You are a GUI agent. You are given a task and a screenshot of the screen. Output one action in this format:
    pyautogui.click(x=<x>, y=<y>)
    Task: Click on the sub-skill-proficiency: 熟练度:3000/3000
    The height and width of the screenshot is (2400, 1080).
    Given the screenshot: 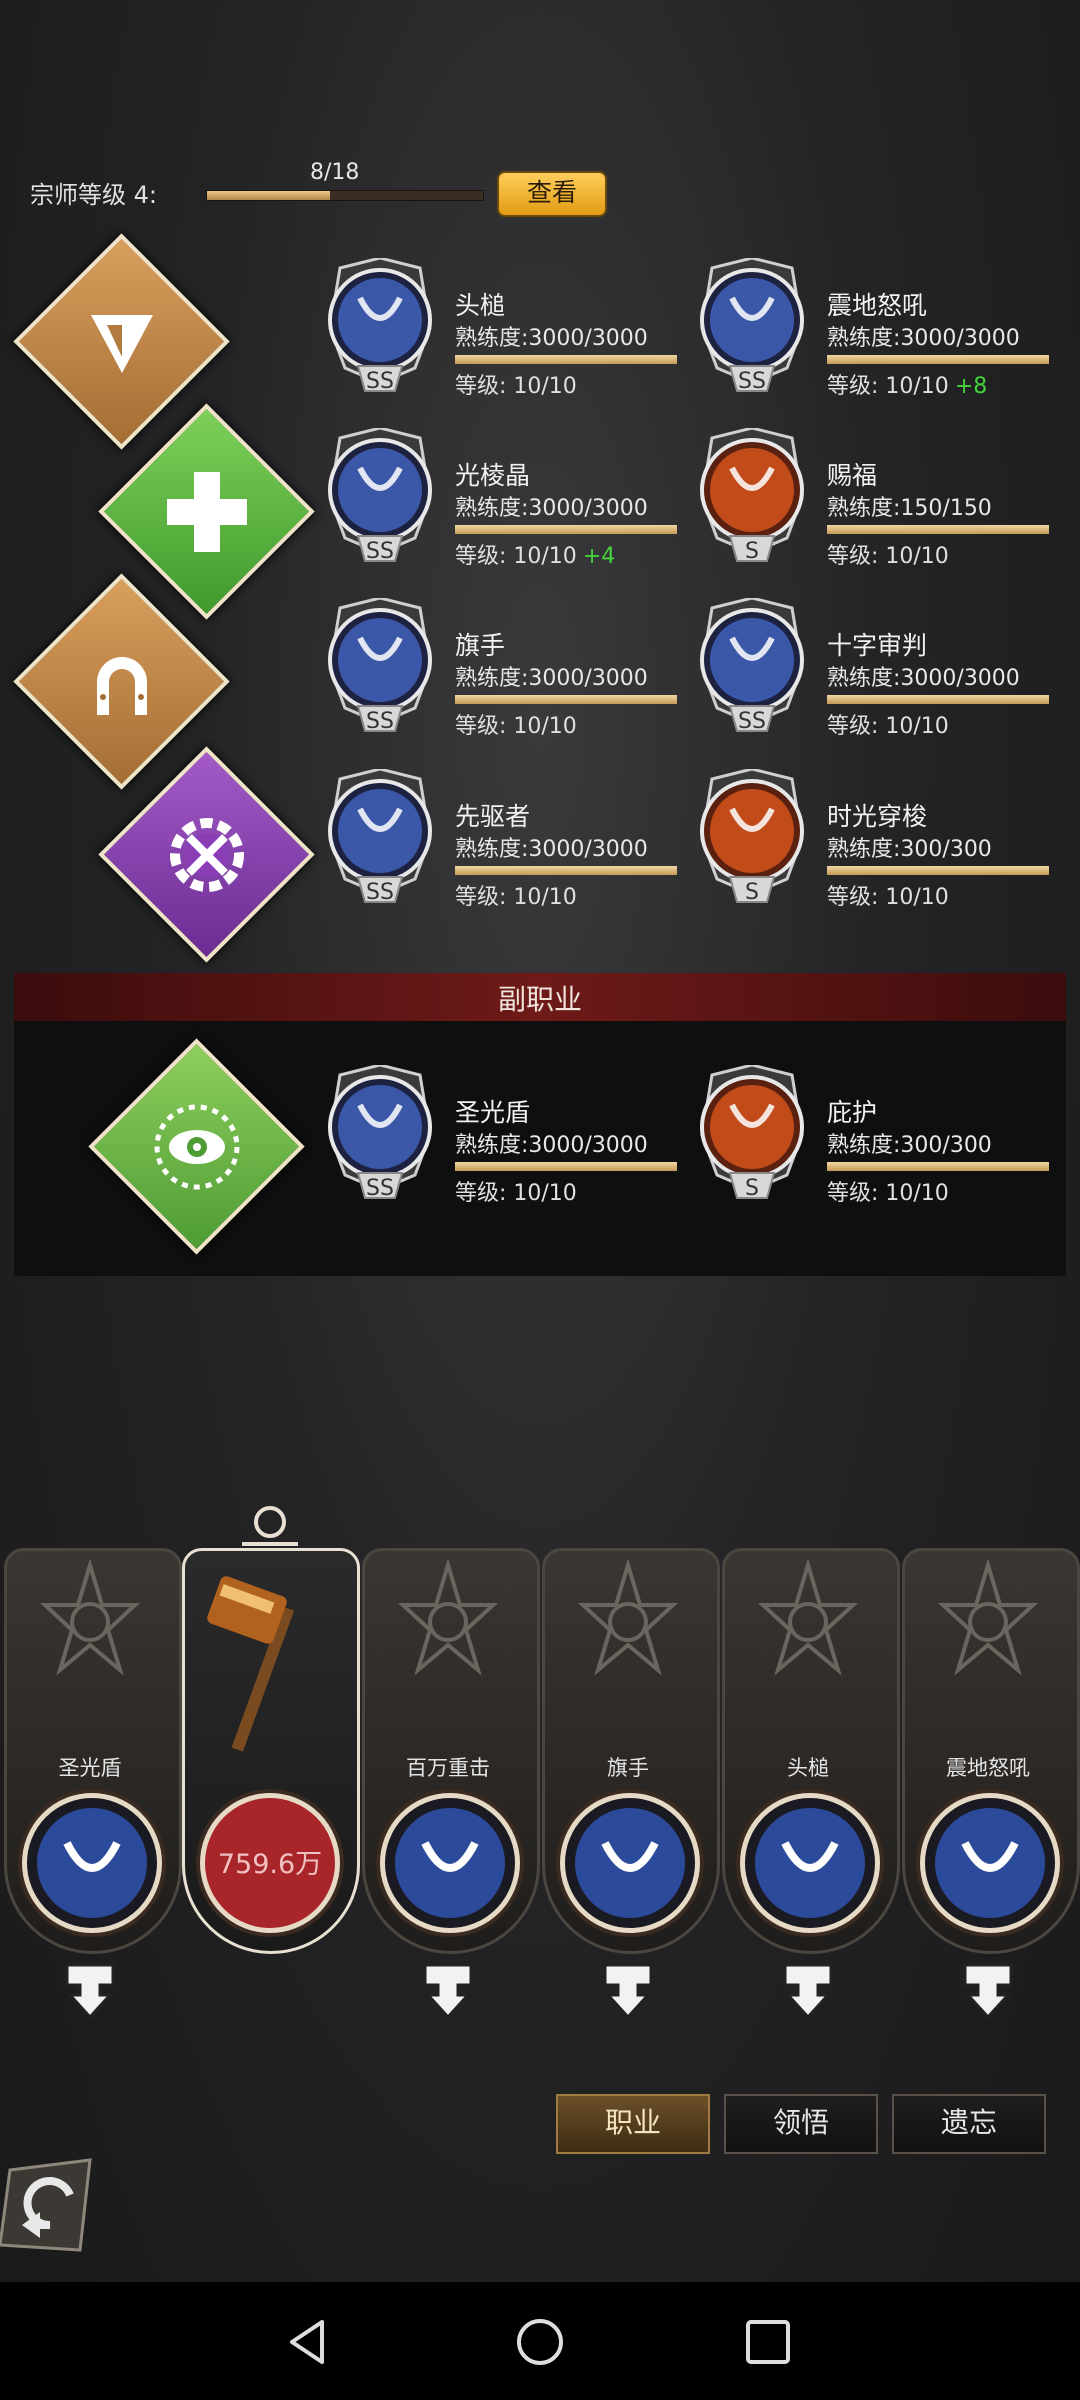 What is the action you would take?
    pyautogui.click(x=551, y=1145)
    